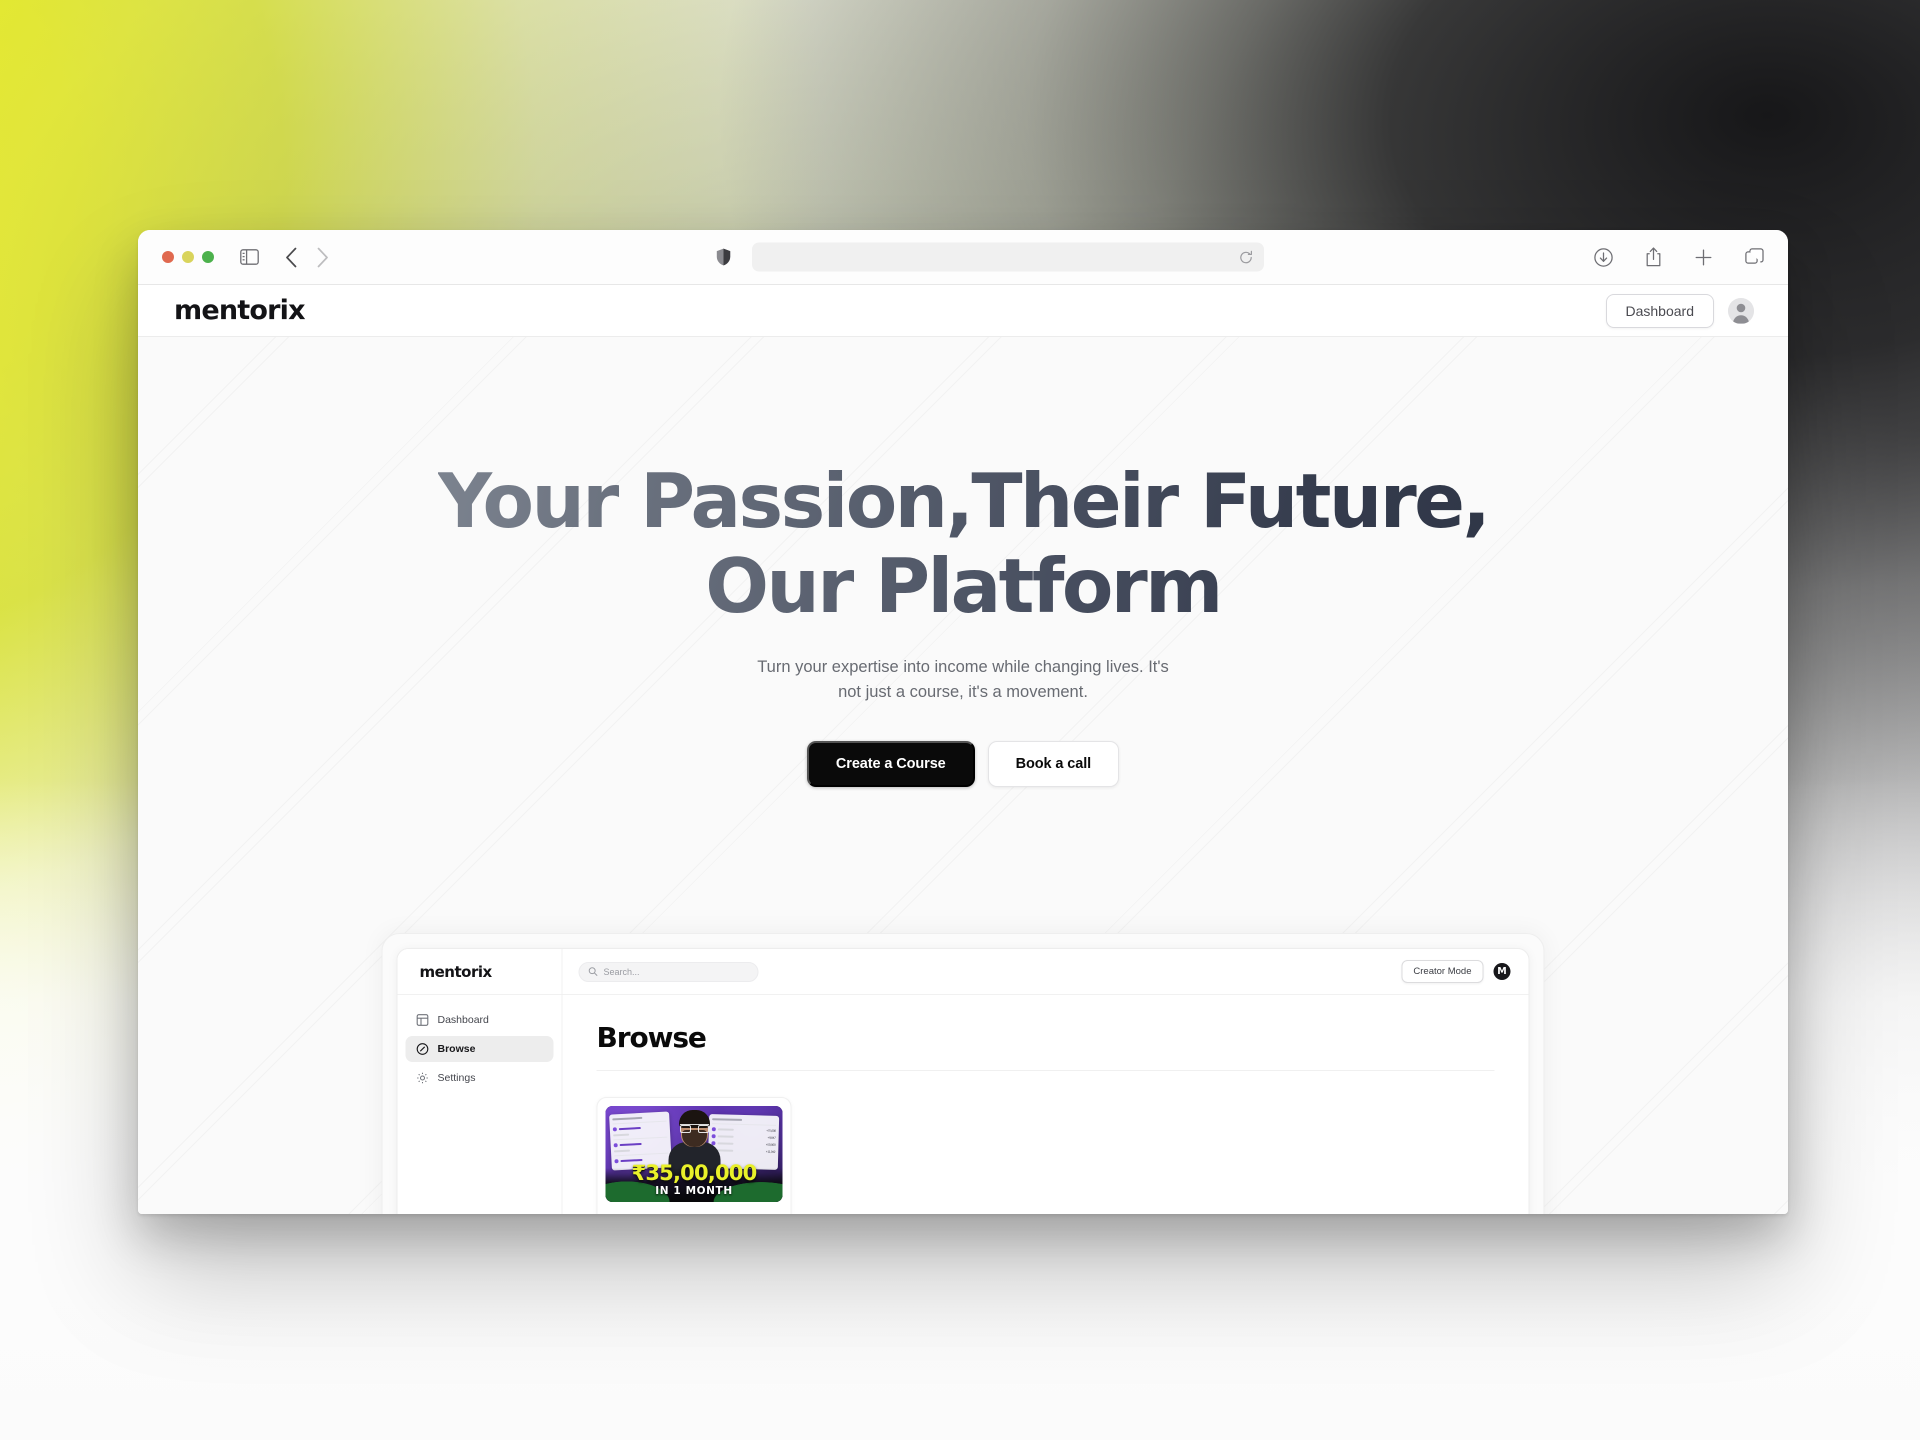 The height and width of the screenshot is (1440, 1920). Describe the element at coordinates (456, 1078) in the screenshot. I see `sidebar-item-settings-label: Settings` at that location.